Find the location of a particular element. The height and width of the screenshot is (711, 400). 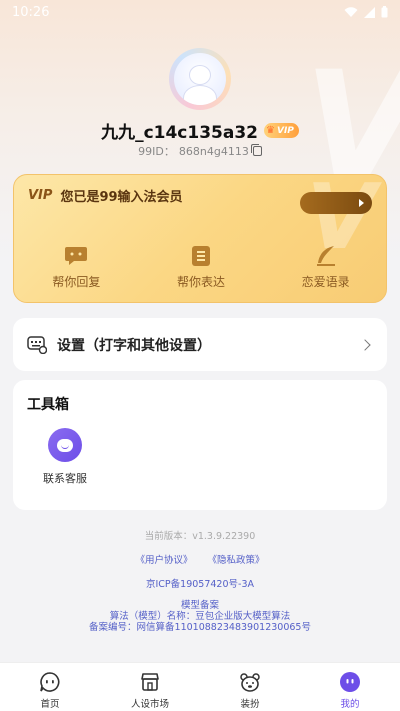

nav-label: 首页 is located at coordinates (50, 704).